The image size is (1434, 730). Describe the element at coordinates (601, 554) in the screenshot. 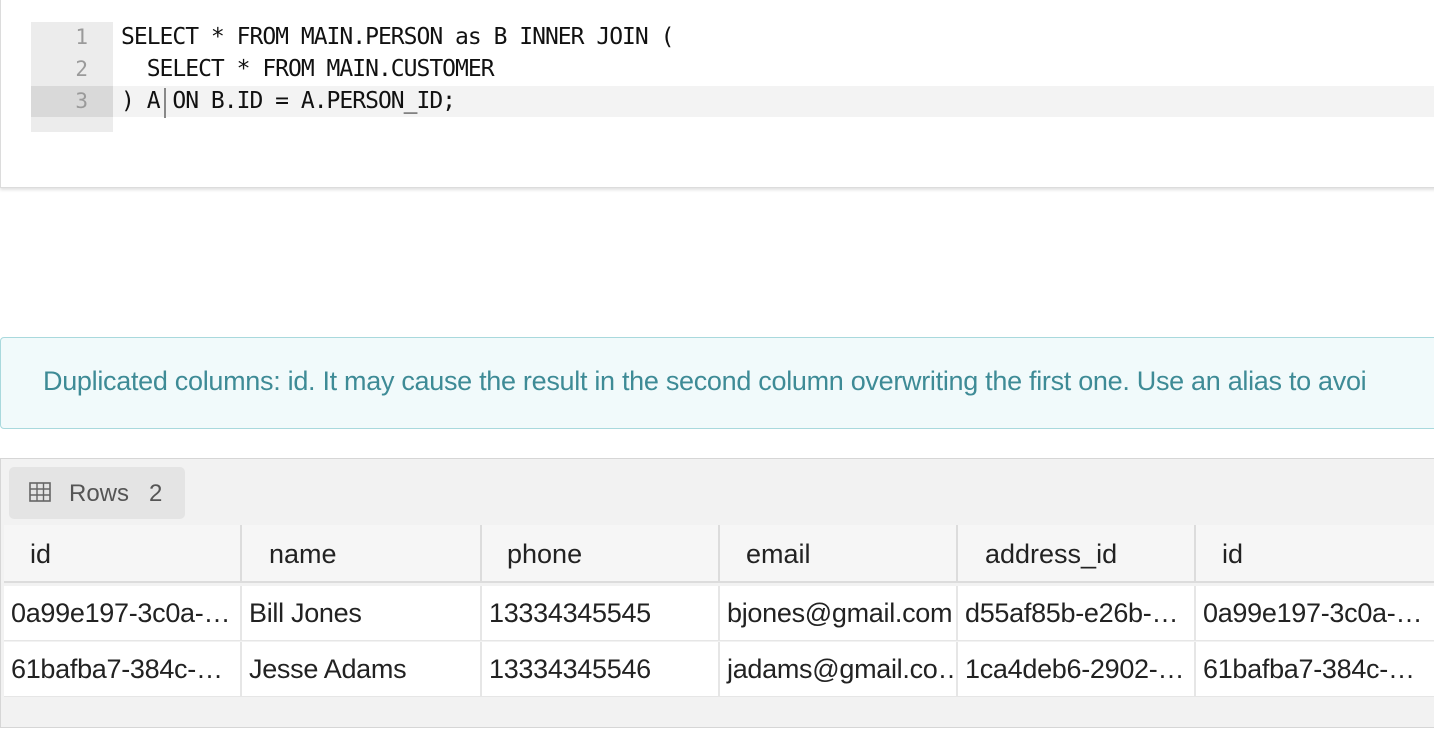

I see `column-header: phone` at that location.